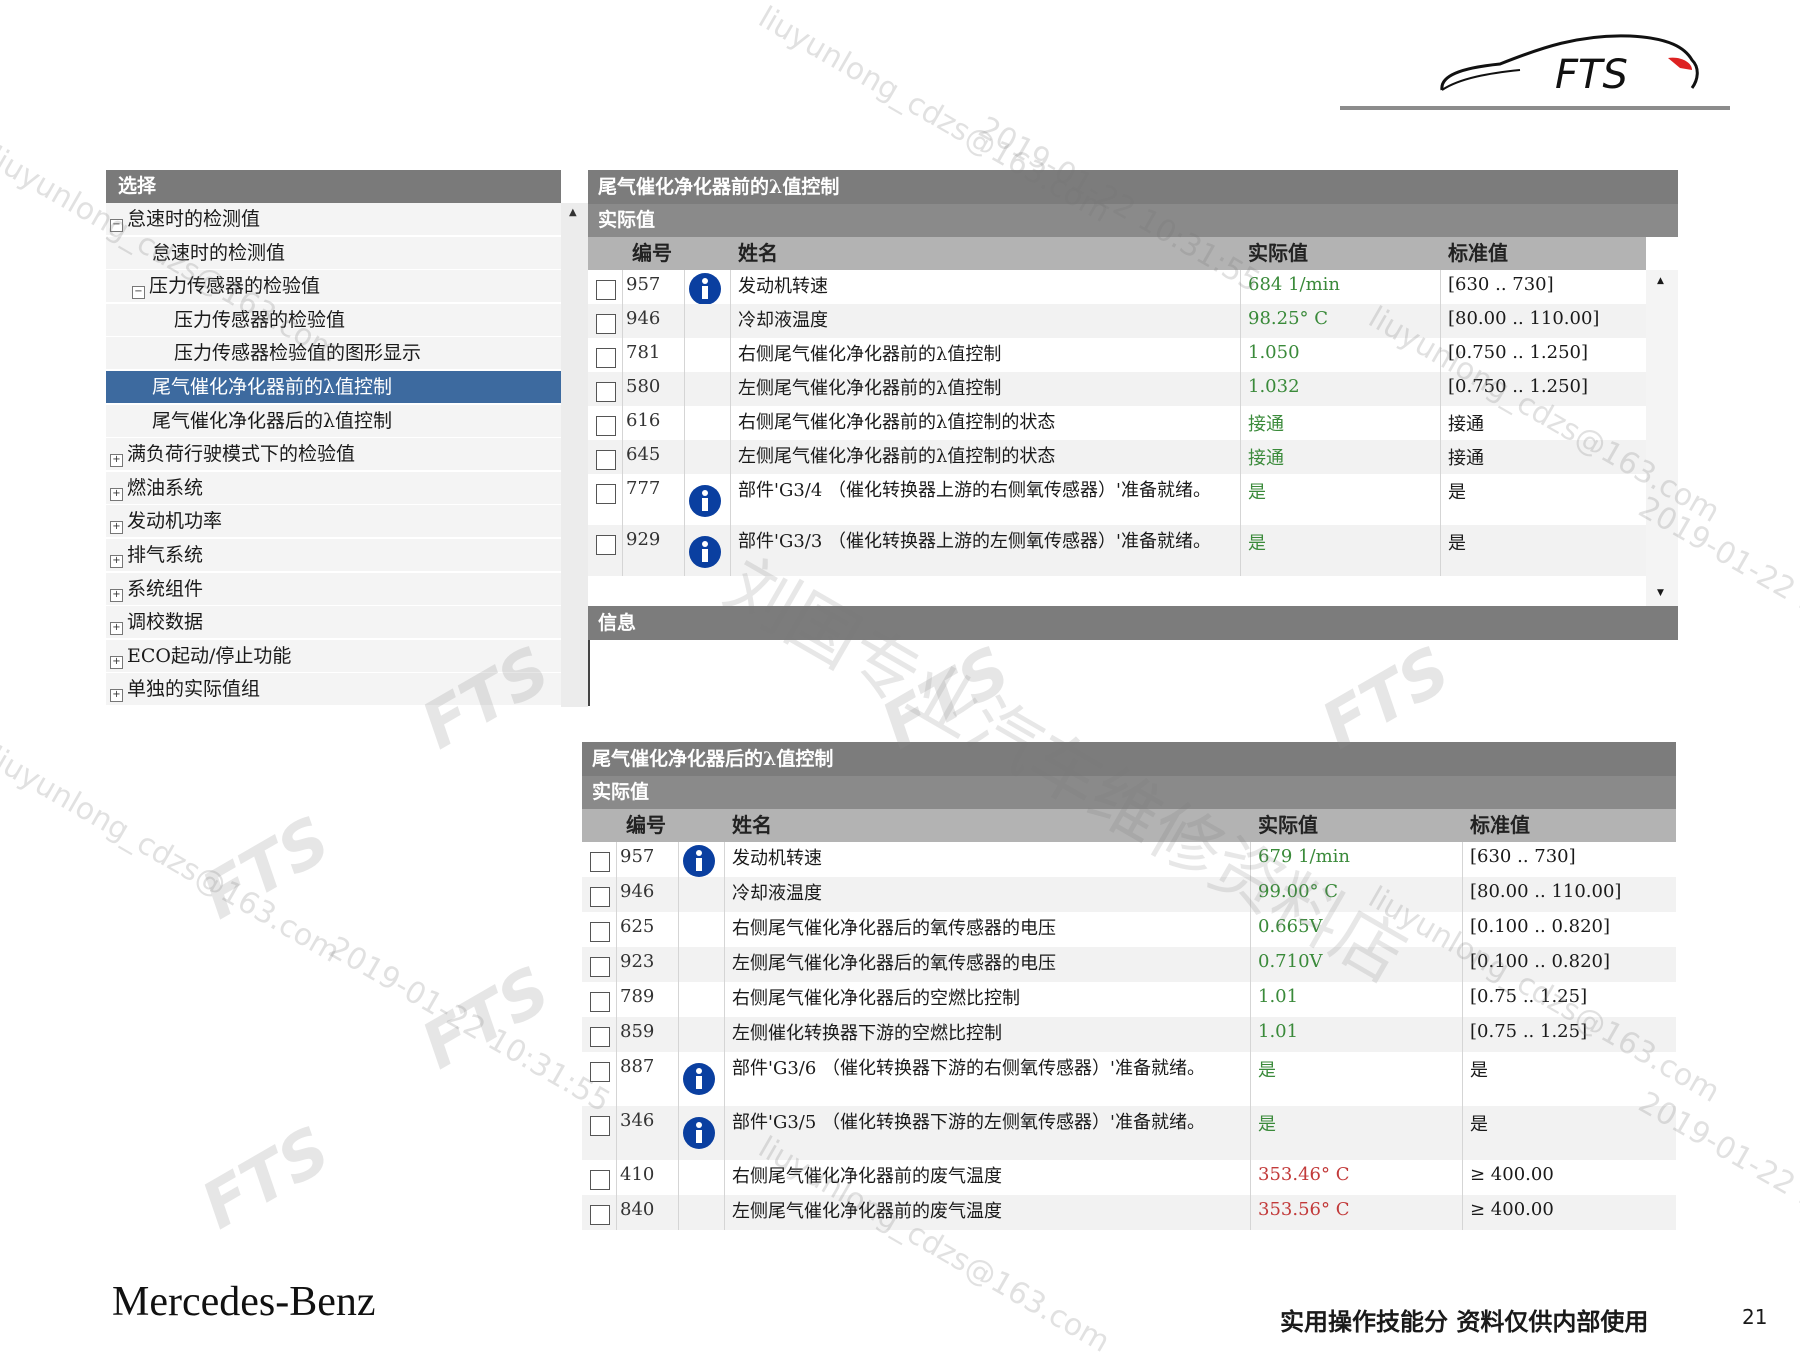 The width and height of the screenshot is (1800, 1360). Describe the element at coordinates (333, 488) in the screenshot. I see `tree-item: +燃油系统` at that location.